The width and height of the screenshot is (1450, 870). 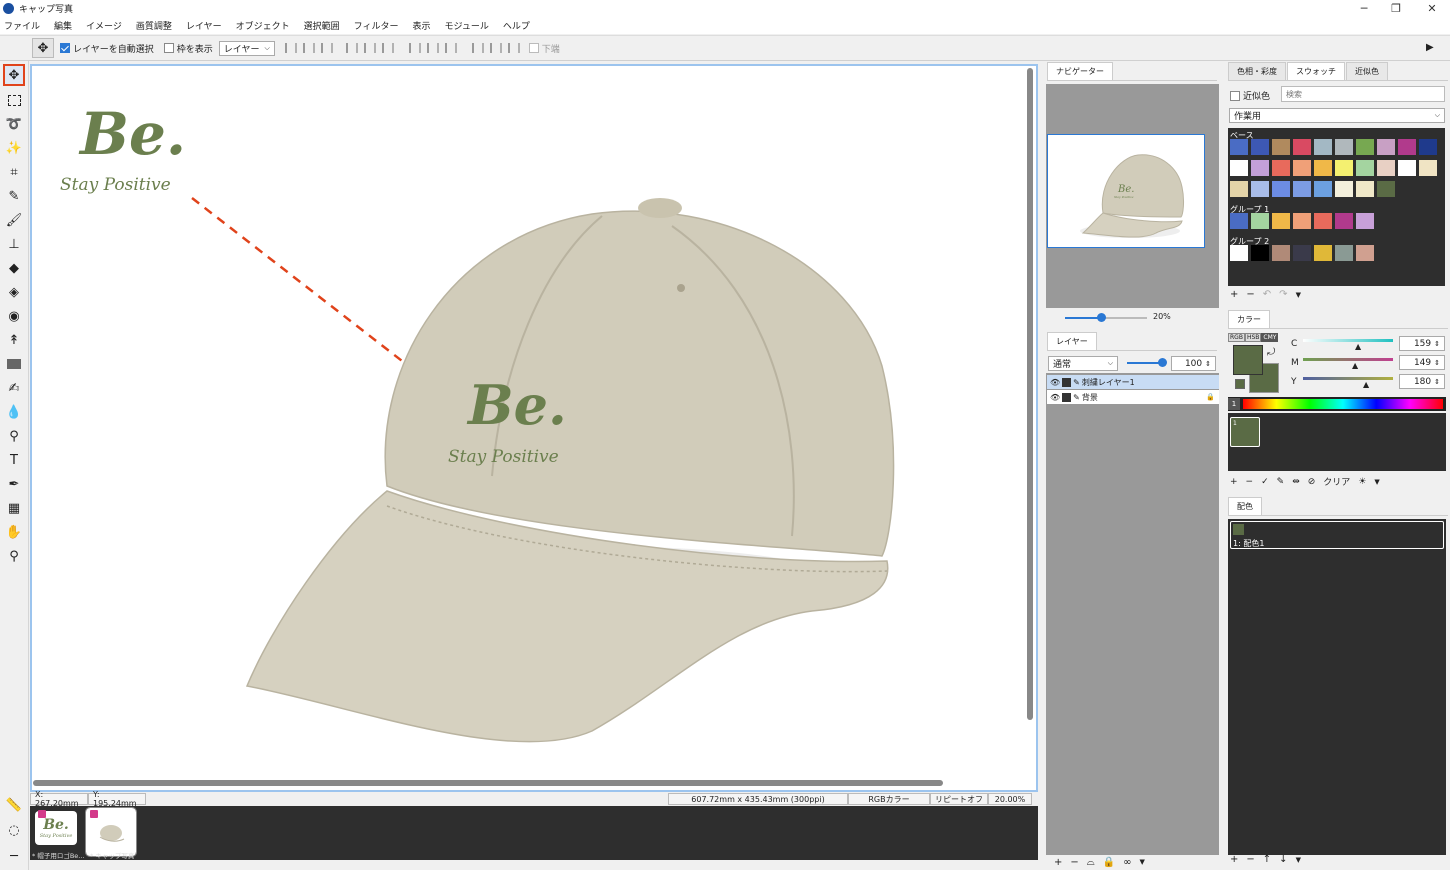 I want to click on blur-drop-icon: 💧, so click(x=14, y=412).